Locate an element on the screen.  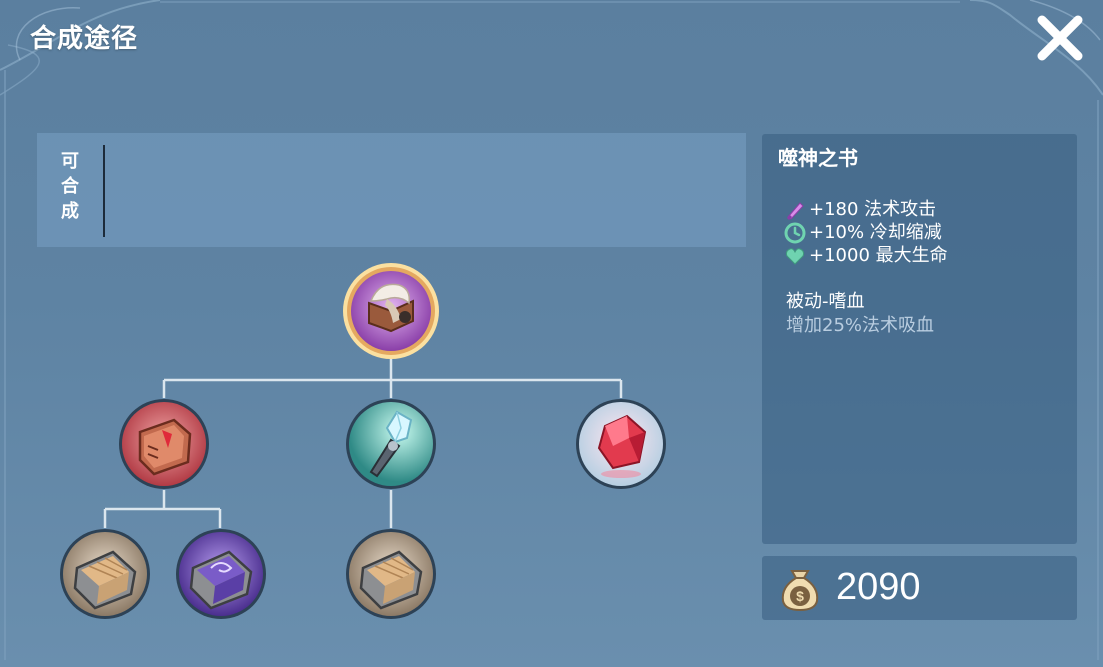
tome-with-mask-icon is located at coordinates (391, 311).